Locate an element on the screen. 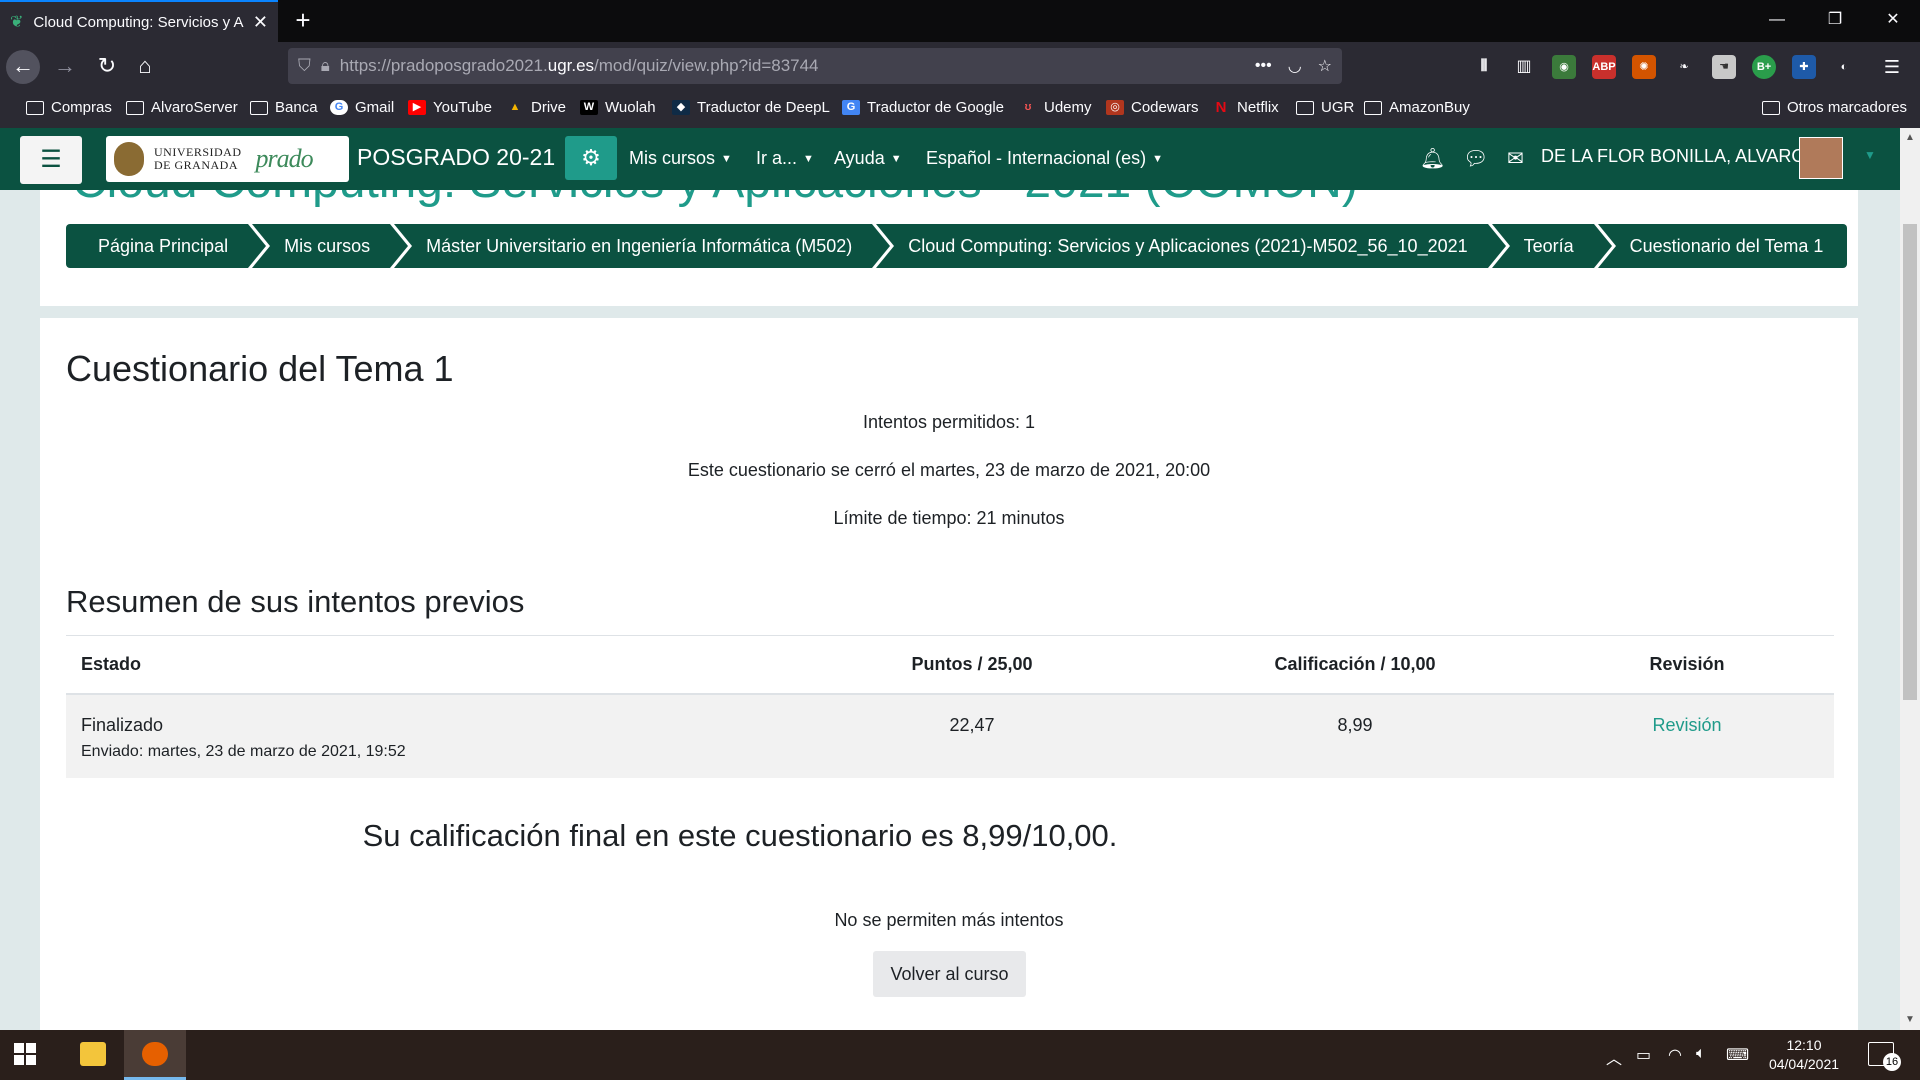 The image size is (1920, 1080). column-header: Revisión is located at coordinates (1687, 665).